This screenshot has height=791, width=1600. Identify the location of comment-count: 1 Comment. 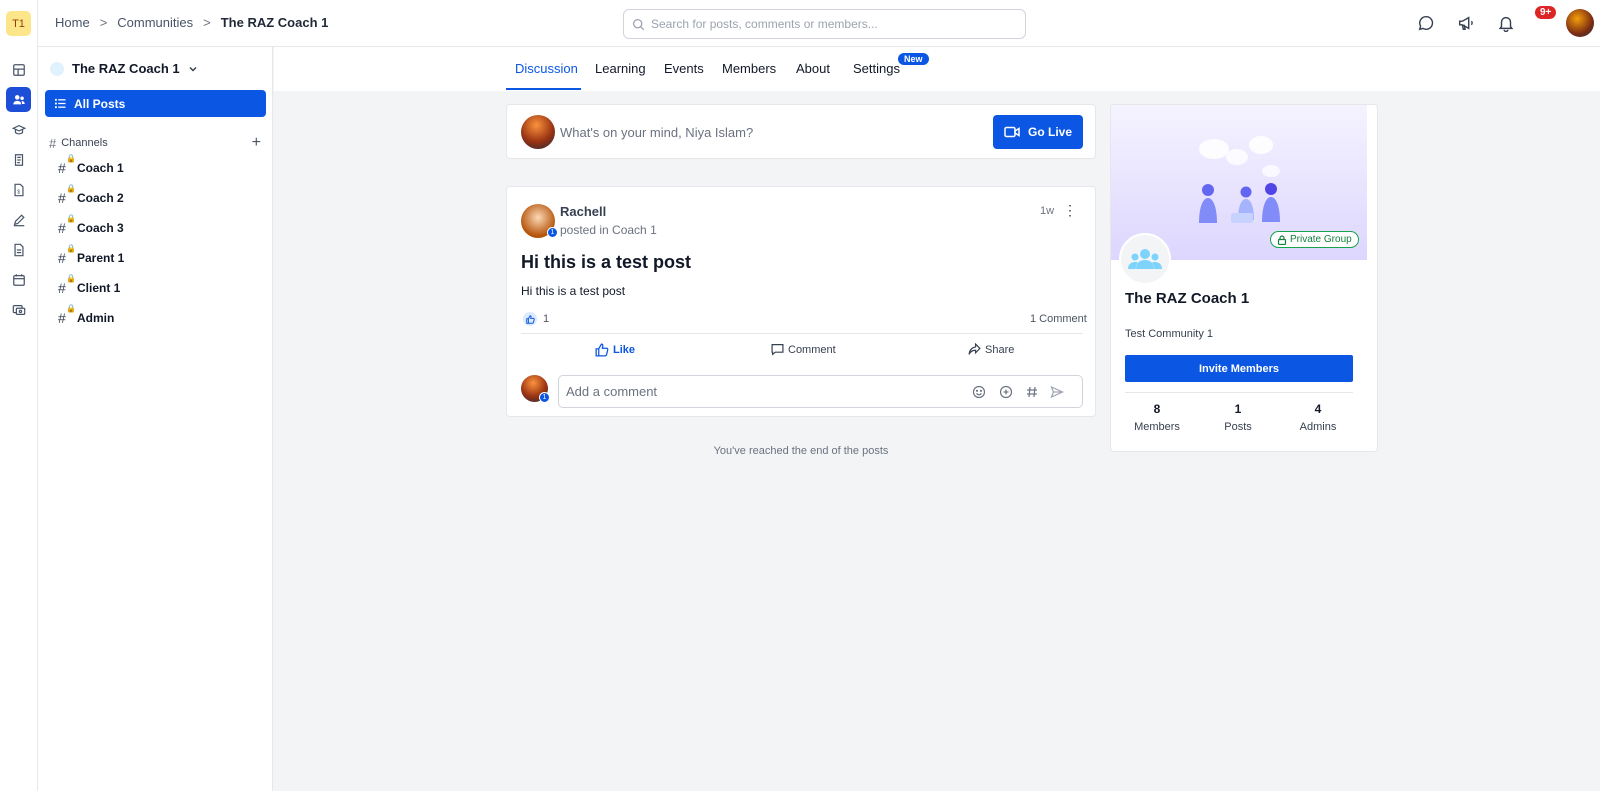
(1058, 319).